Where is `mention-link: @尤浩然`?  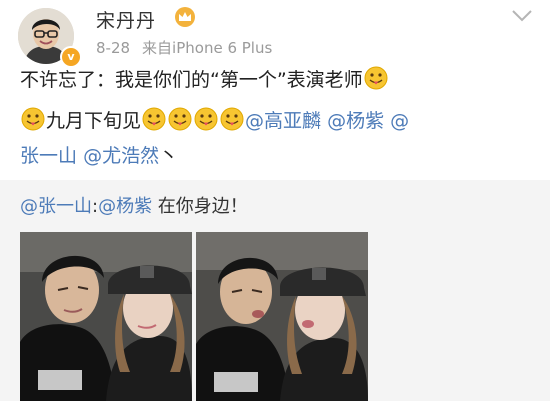
mention-link: @尤浩然 is located at coordinates (121, 156).